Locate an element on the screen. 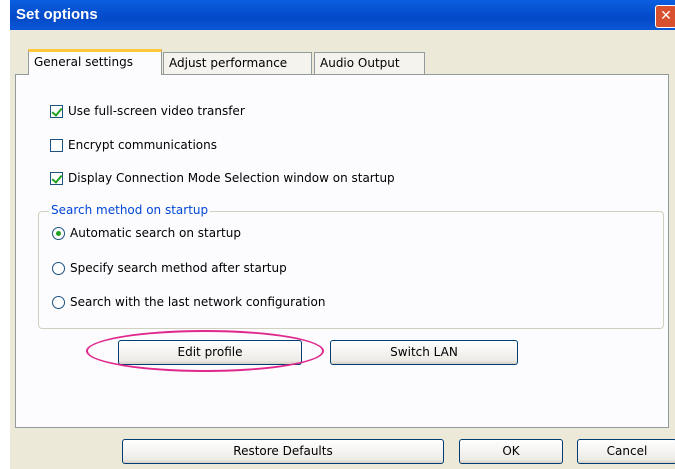 This screenshot has height=469, width=675. radio-last-network is located at coordinates (58, 302).